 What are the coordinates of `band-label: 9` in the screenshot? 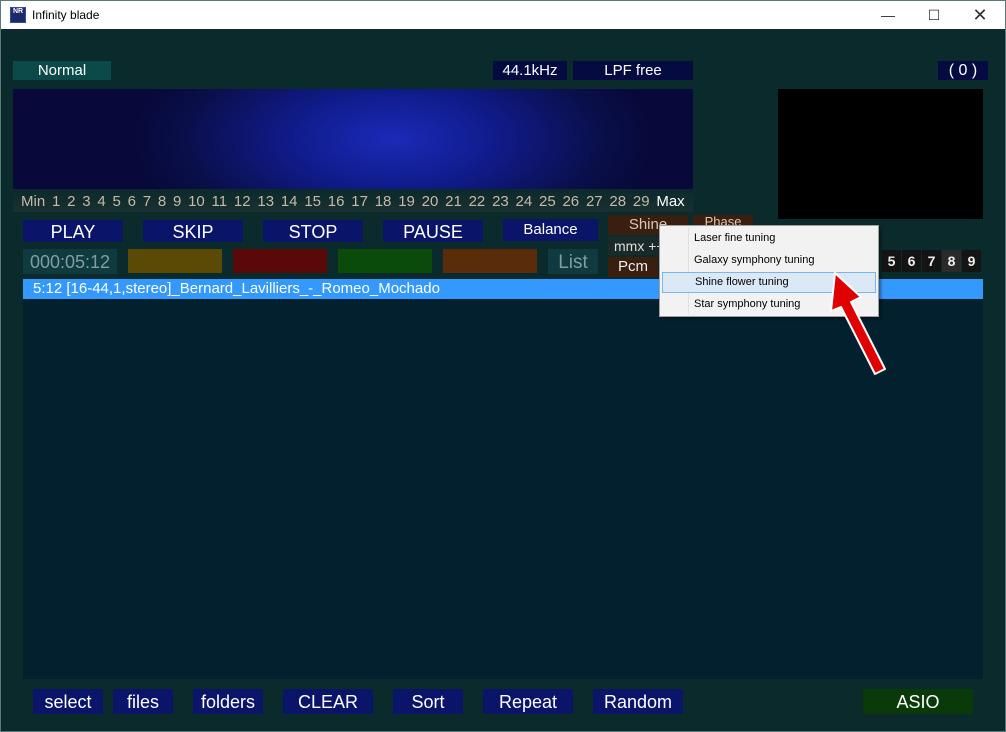 It's located at (177, 201).